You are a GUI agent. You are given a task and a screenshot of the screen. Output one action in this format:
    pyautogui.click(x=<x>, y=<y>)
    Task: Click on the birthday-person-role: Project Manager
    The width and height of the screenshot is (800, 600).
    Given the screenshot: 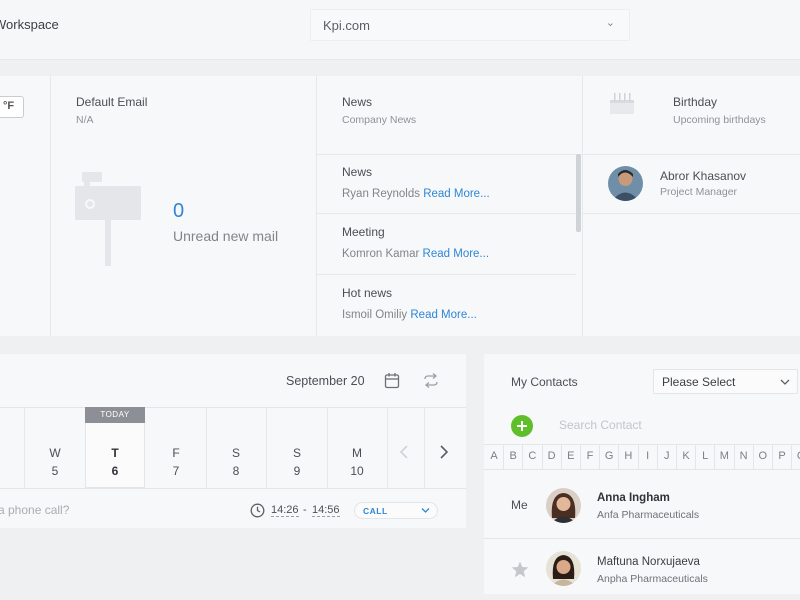 What is the action you would take?
    pyautogui.click(x=699, y=192)
    